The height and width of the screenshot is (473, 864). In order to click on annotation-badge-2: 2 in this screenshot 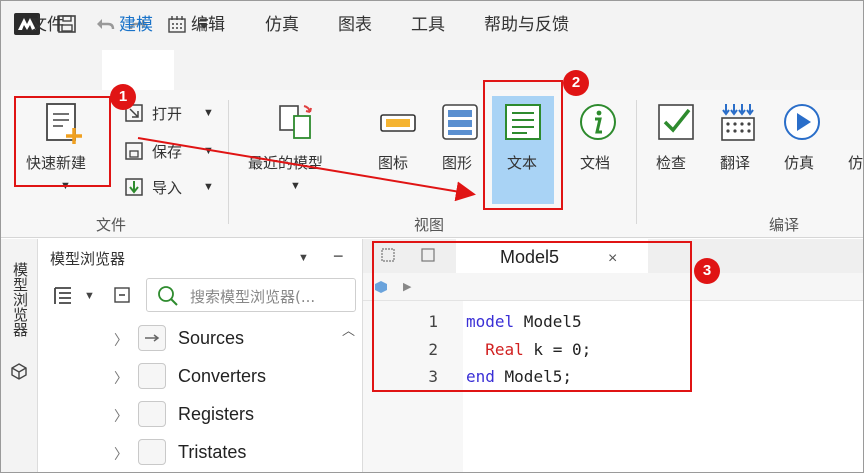, I will do `click(576, 83)`.